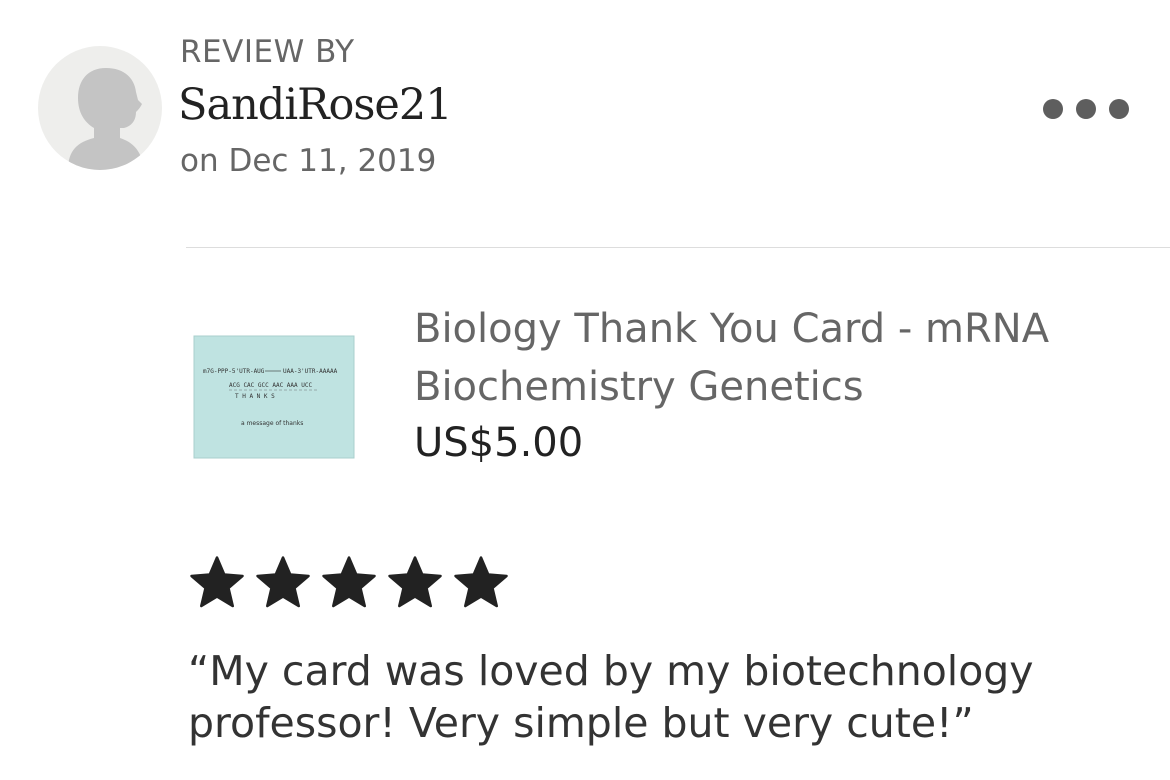  I want to click on thumb-caption: a message of thanks, so click(272, 423).